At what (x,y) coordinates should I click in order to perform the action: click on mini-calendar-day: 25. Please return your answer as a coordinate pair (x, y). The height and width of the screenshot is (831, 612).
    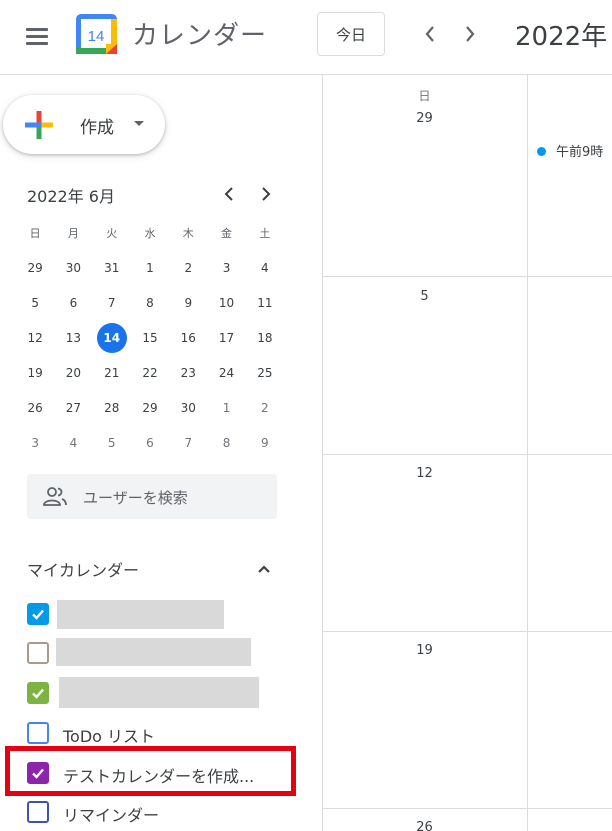
    Looking at the image, I should click on (265, 373).